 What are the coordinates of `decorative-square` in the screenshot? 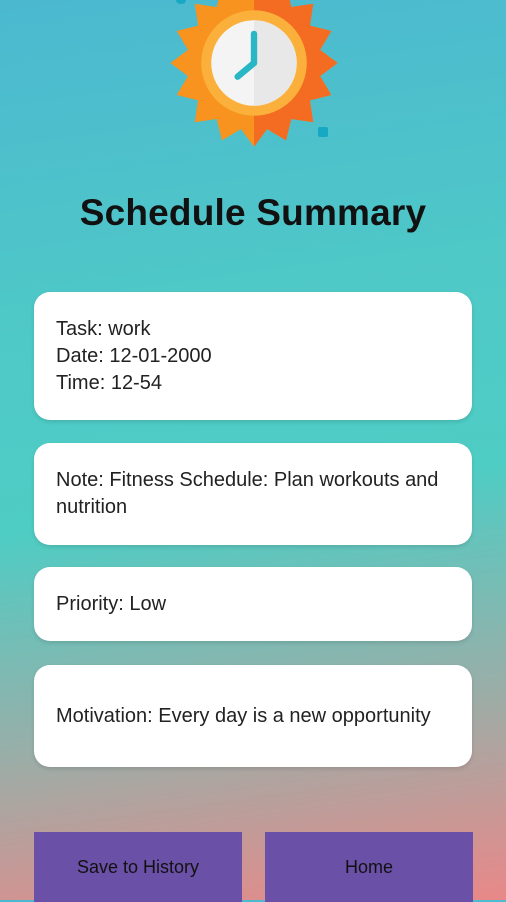 It's located at (323, 132).